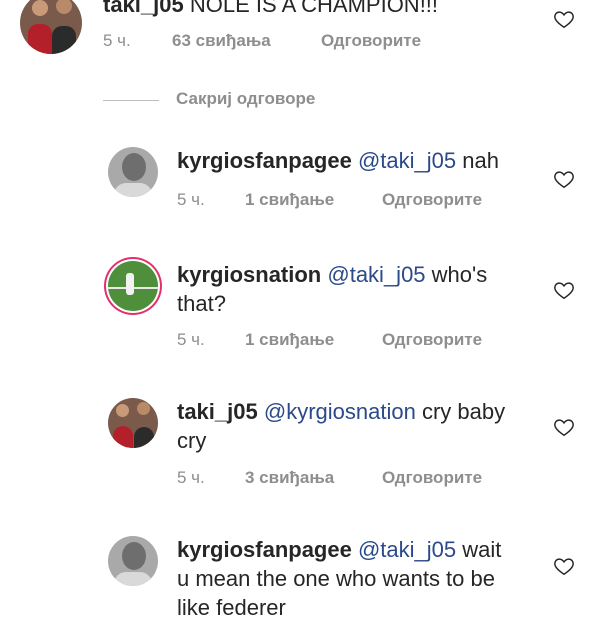  What do you see at coordinates (131, 100) in the screenshot?
I see `divider` at bounding box center [131, 100].